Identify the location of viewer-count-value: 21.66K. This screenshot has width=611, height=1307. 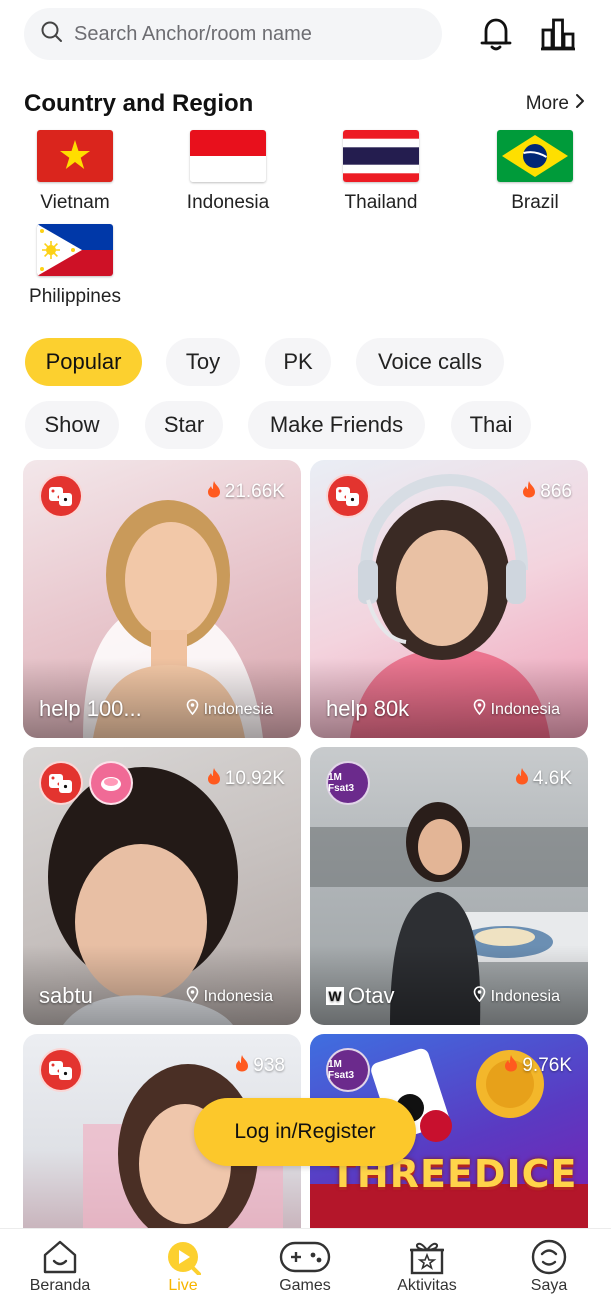
(254, 491).